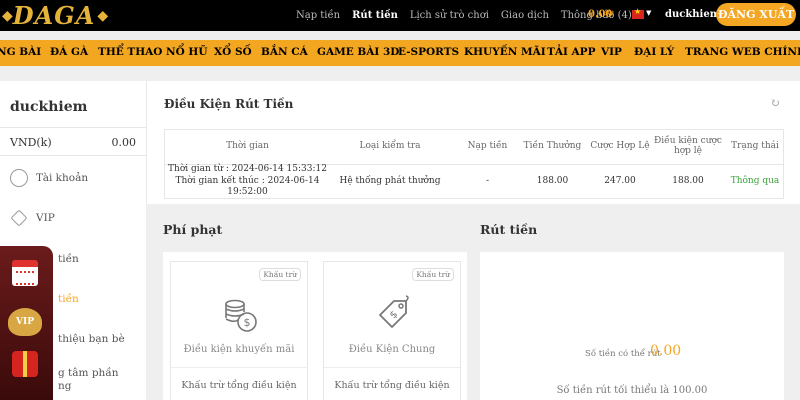 This screenshot has width=800, height=400. I want to click on main-nav-3d-card-games: GAME BÀI 3D, so click(358, 52).